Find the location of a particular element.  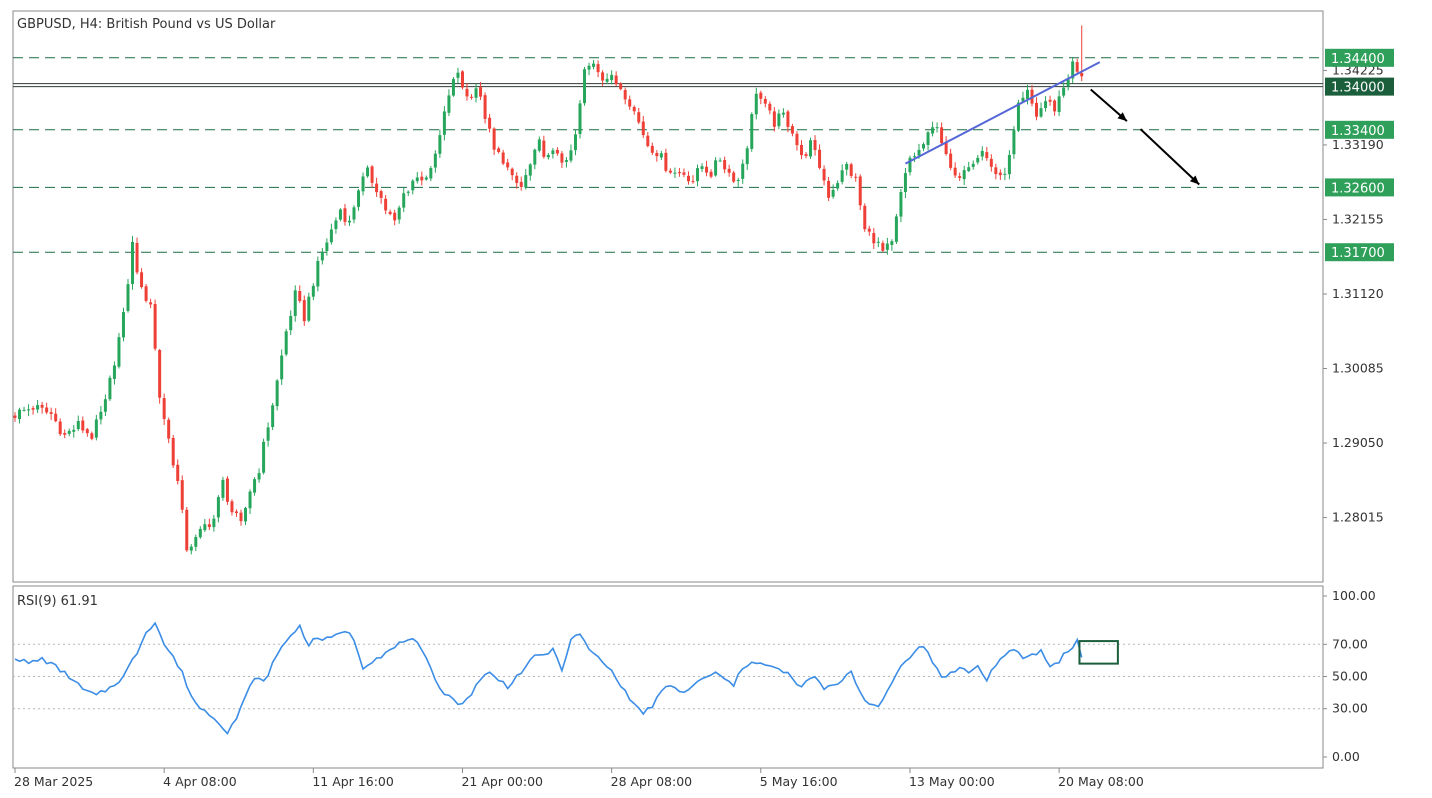

level-badge-label-4: 1.31700 is located at coordinates (1358, 253).